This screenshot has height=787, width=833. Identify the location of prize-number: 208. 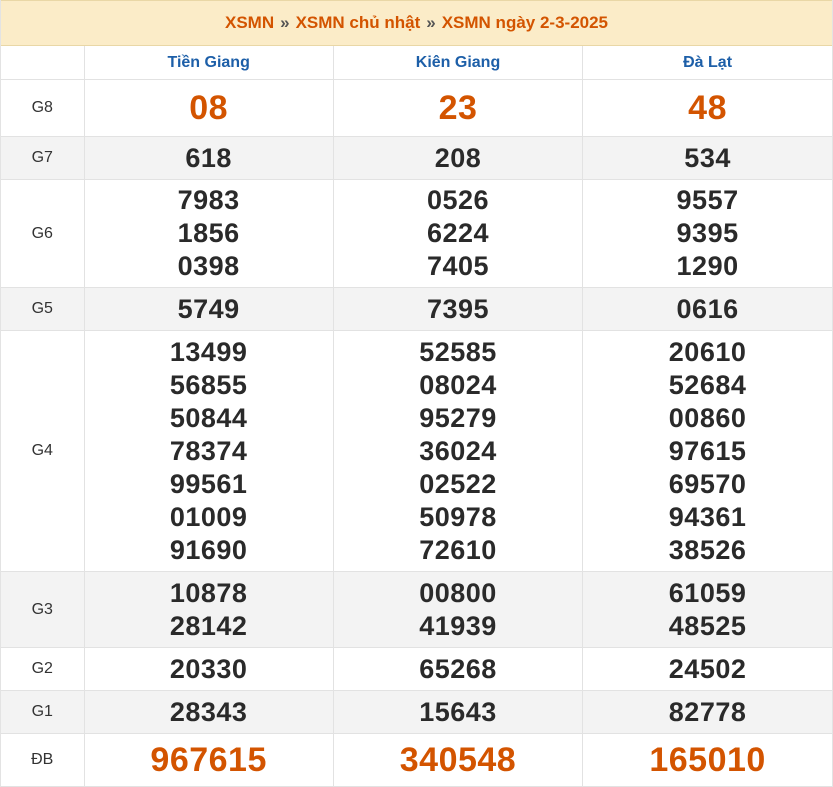
(458, 157).